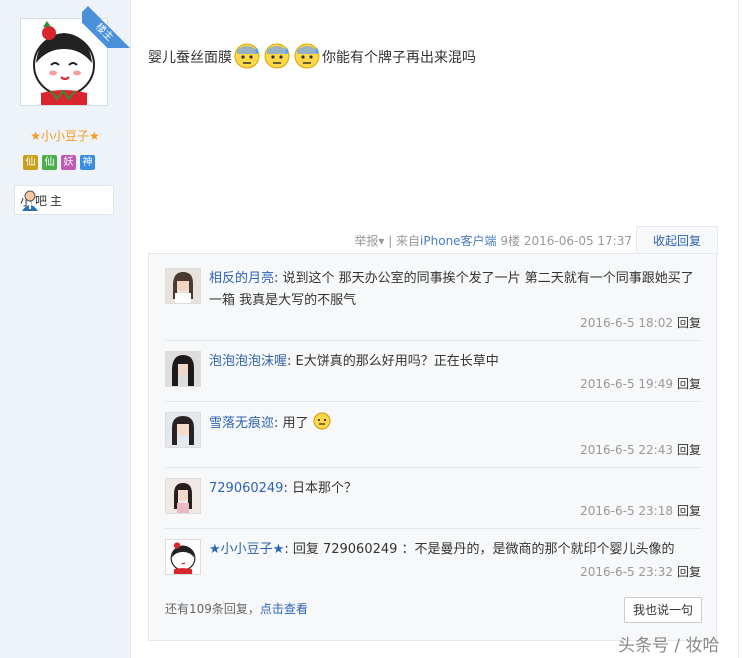 This screenshot has height=658, width=742. What do you see at coordinates (59, 162) in the screenshot?
I see `badge-row: 仙 仙 妖 神` at bounding box center [59, 162].